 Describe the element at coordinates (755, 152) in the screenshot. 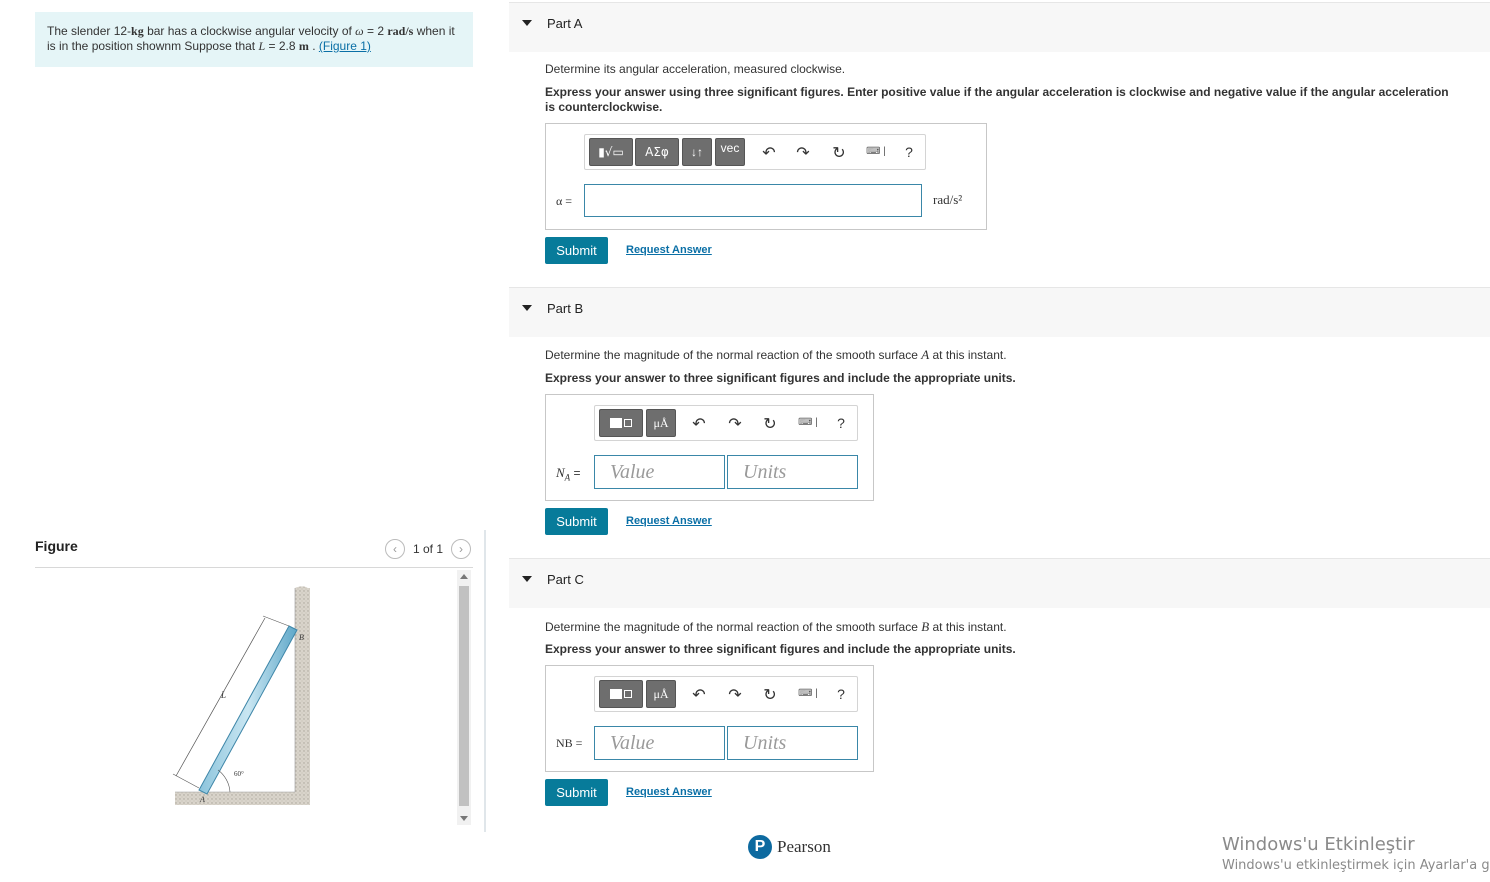

I see `part-a-toolbar: ▮√▭ ΑΣφ ↓↑ vec ↶ ↷ ↻ ⌨ | ?` at that location.